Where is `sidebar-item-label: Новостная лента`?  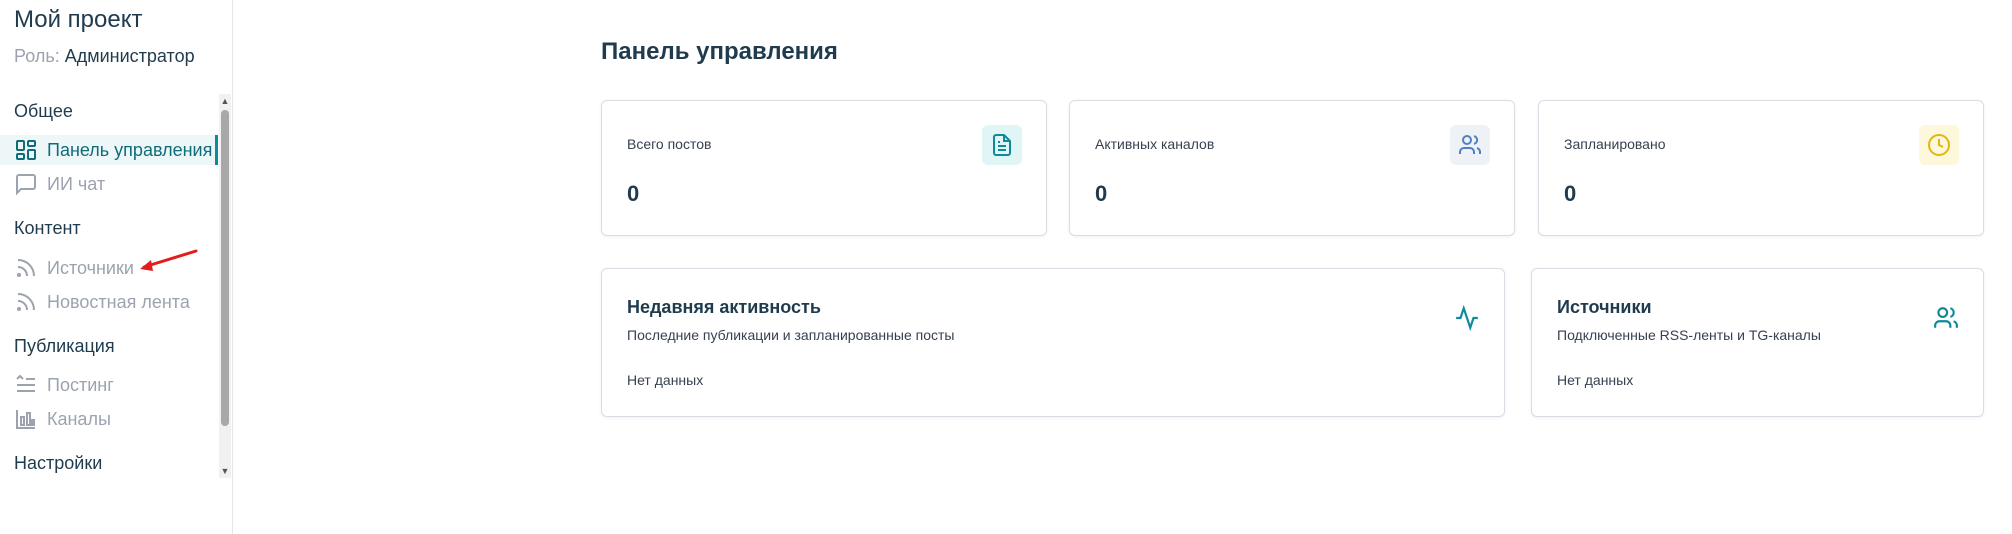 sidebar-item-label: Новостная лента is located at coordinates (118, 301).